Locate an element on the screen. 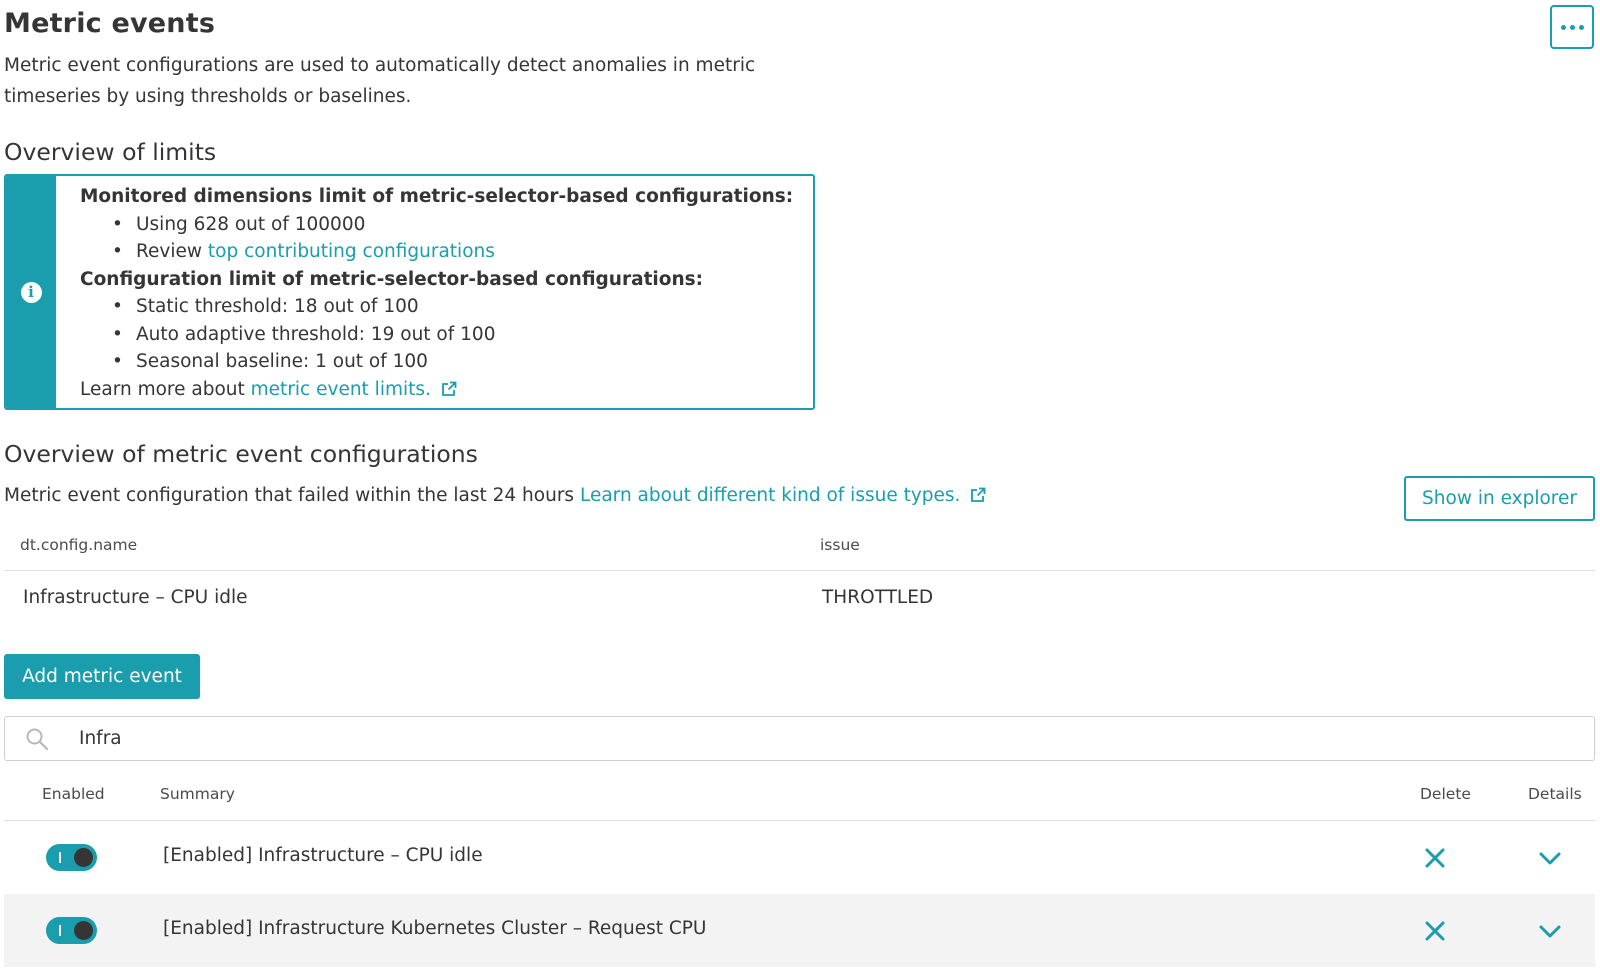 The image size is (1600, 969). more-options-button is located at coordinates (1572, 27).